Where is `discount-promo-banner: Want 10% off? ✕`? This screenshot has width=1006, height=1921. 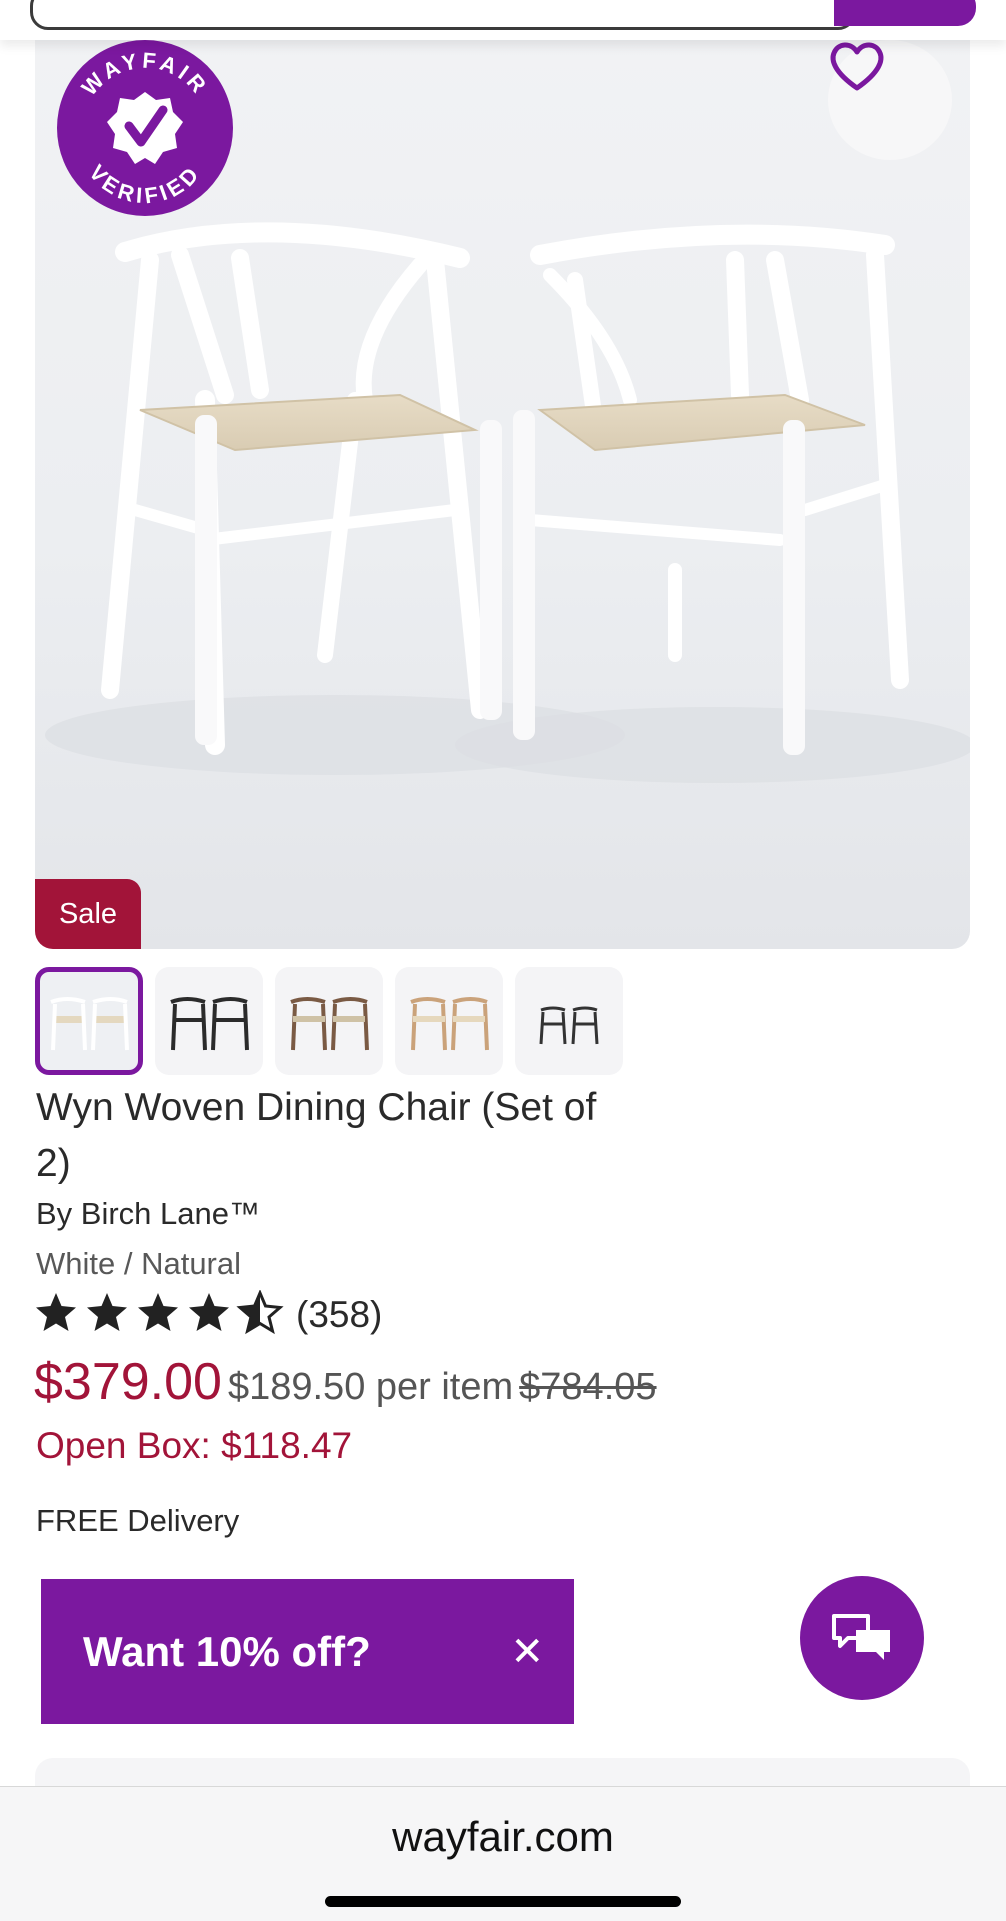 discount-promo-banner: Want 10% off? ✕ is located at coordinates (307, 1651).